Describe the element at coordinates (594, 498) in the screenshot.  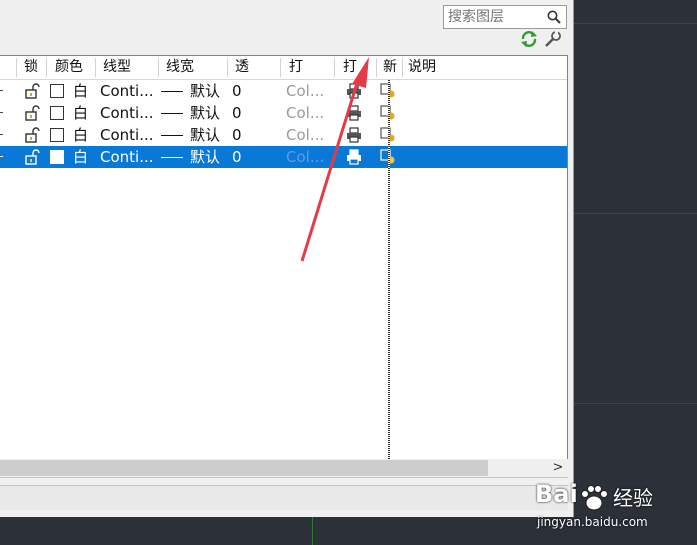
I see `paw-icon` at that location.